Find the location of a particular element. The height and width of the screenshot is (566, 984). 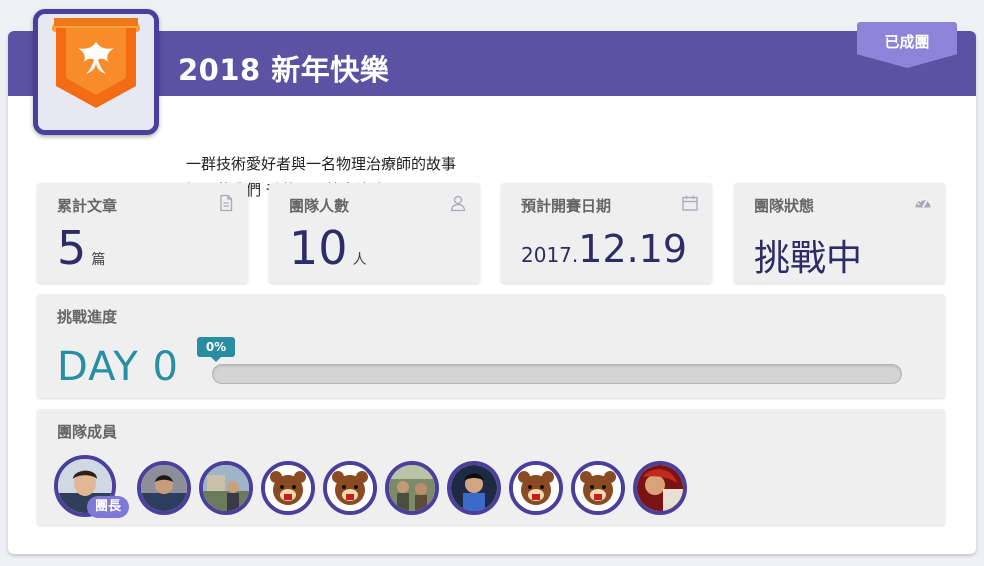

stat-start-date: 預計開賽日期 2017.12.19 is located at coordinates (606, 233).